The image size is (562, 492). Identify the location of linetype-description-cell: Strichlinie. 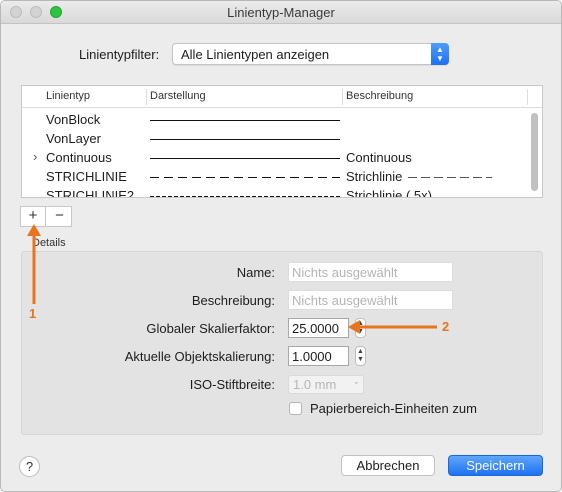
(419, 176).